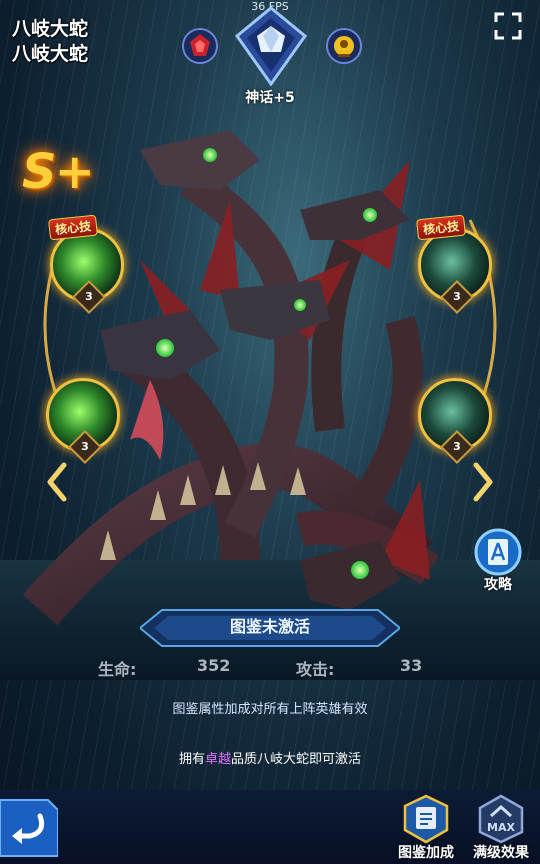  Describe the element at coordinates (296, 759) in the screenshot. I see `note-suffix: 品质八岐大蛇即可激活` at that location.